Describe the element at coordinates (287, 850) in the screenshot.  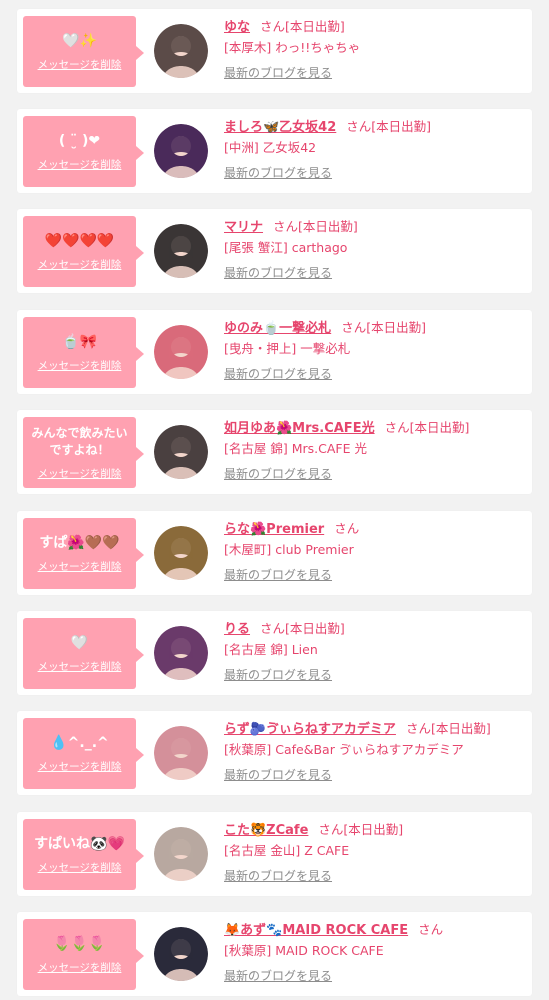
I see `shop-label: [名古屋 金山] Z CAFE` at that location.